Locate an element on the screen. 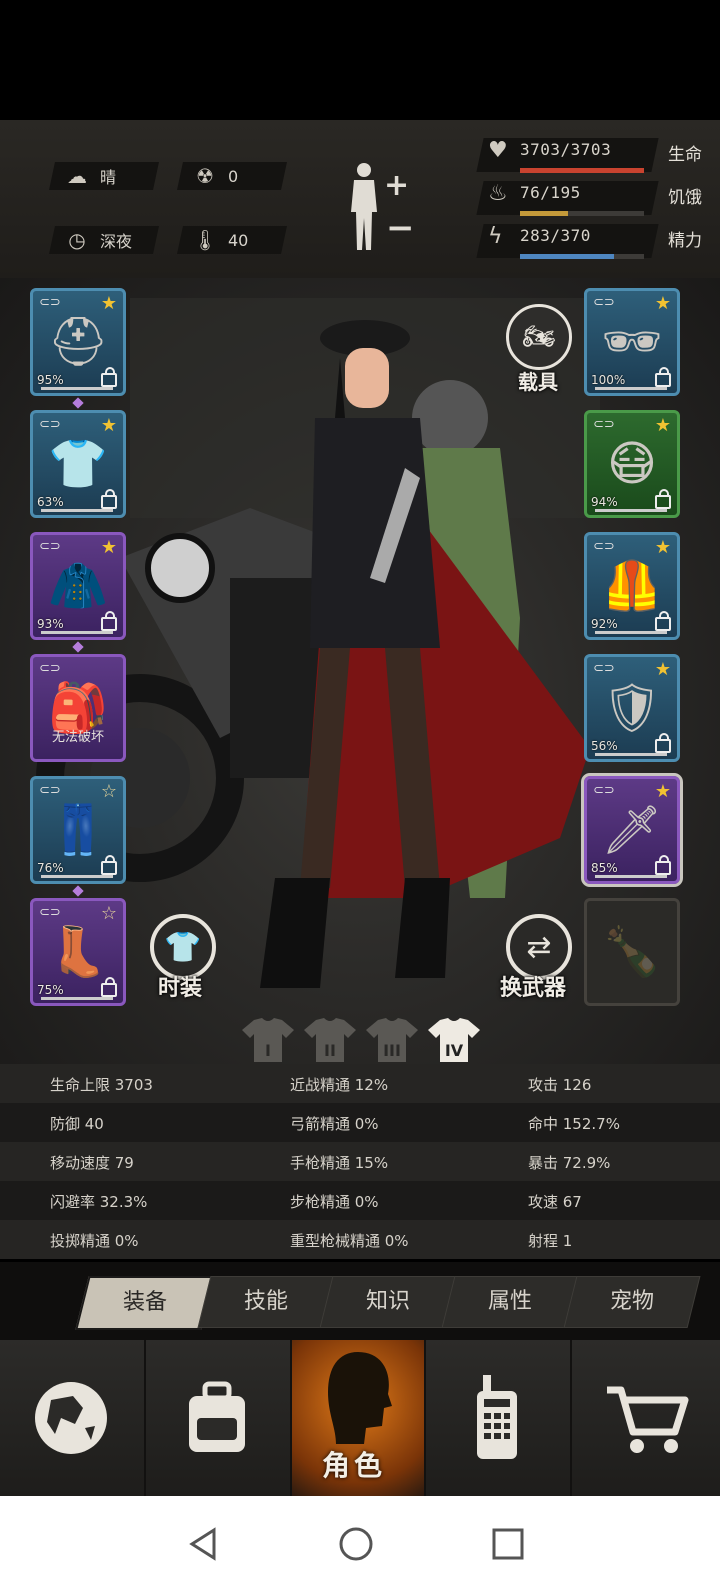 Image resolution: width=720 pixels, height=1592 pixels. machete-icon: 🗡 is located at coordinates (632, 830).